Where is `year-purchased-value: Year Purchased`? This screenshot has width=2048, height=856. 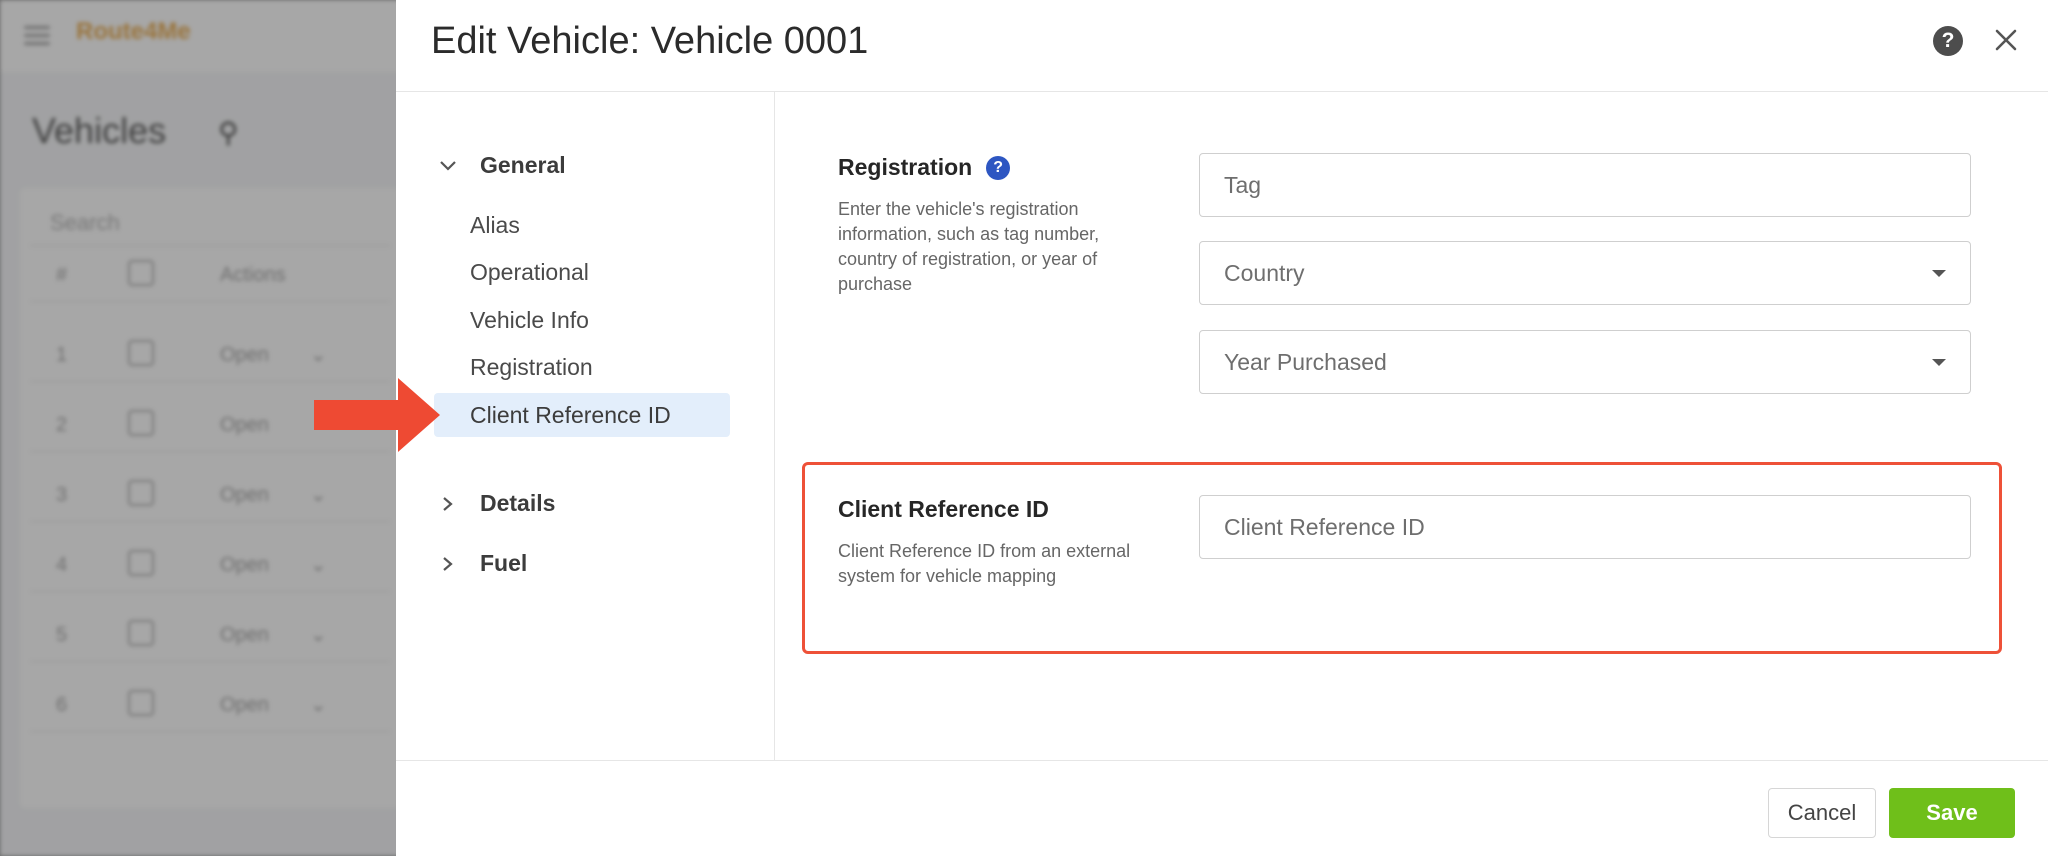 year-purchased-value: Year Purchased is located at coordinates (1305, 362).